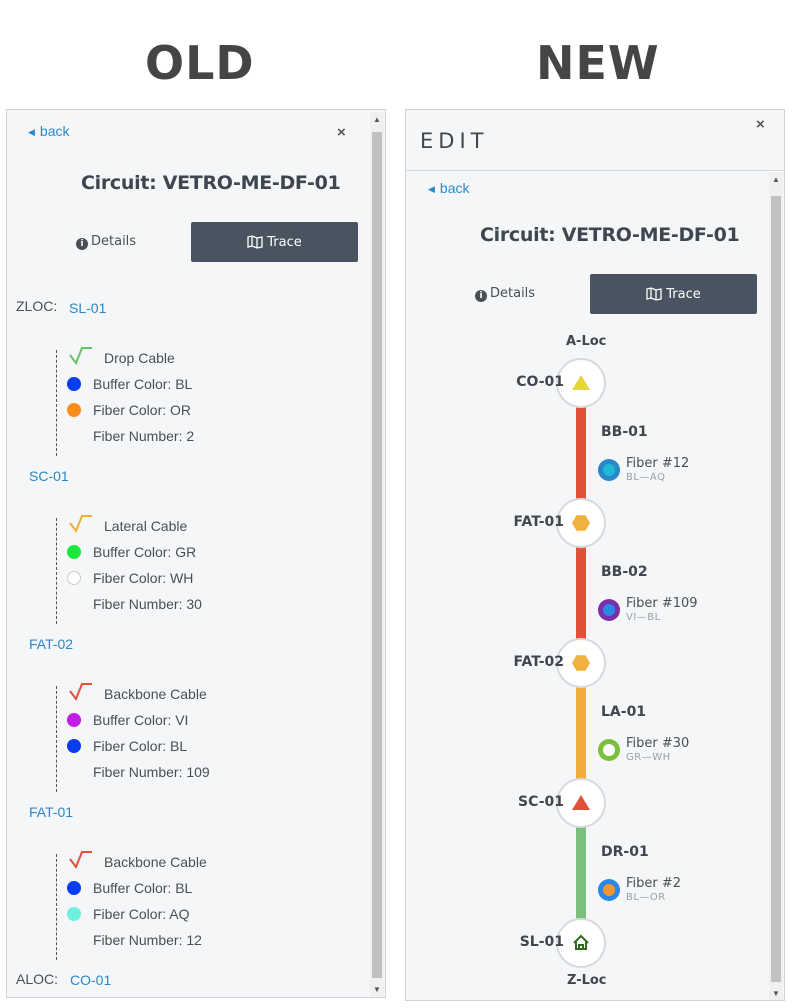 The image size is (792, 1008). I want to click on old-heading: OLD, so click(200, 63).